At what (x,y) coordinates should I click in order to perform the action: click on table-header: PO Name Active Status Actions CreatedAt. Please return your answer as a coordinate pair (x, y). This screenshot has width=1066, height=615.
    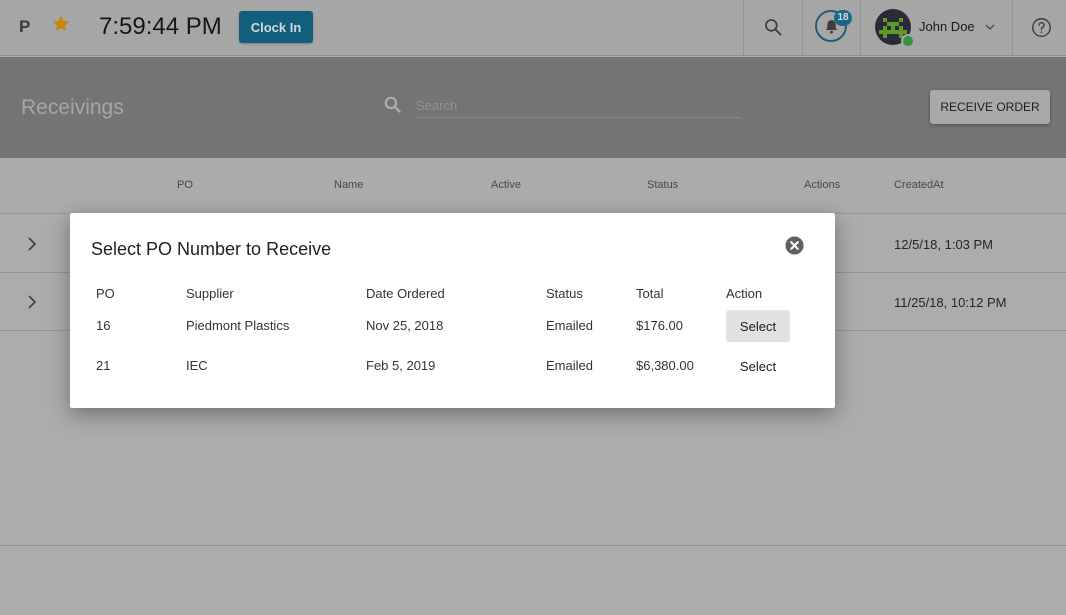
    Looking at the image, I should click on (533, 186).